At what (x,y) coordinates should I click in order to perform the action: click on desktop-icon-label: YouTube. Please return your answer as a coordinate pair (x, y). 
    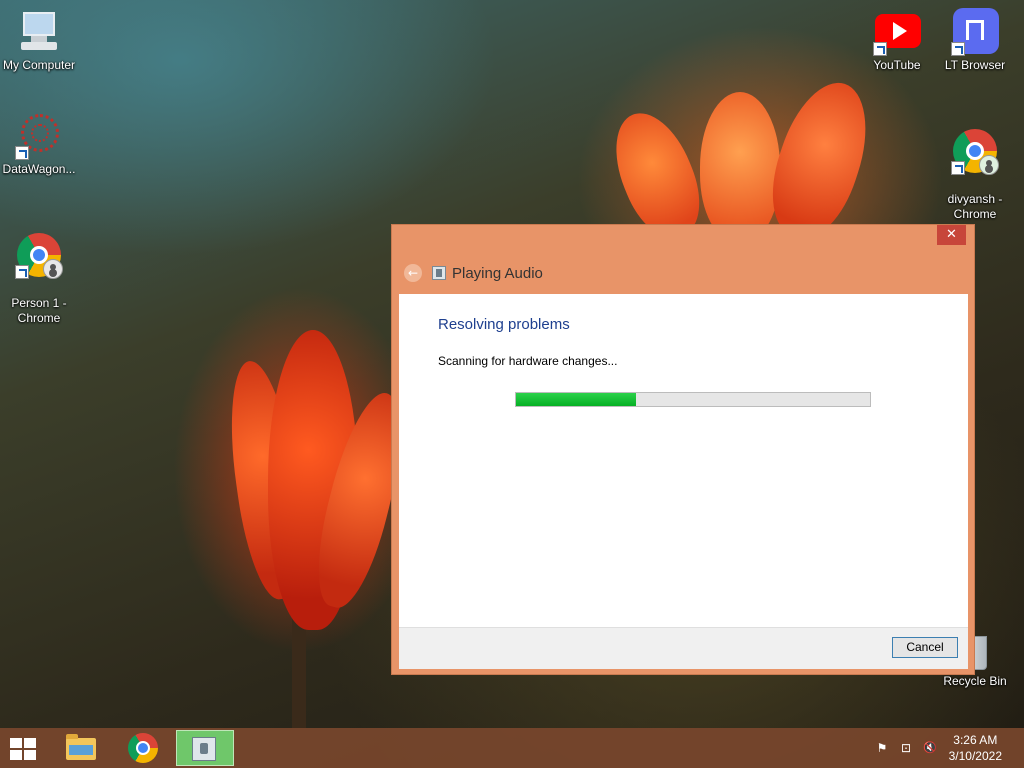
    Looking at the image, I should click on (897, 65).